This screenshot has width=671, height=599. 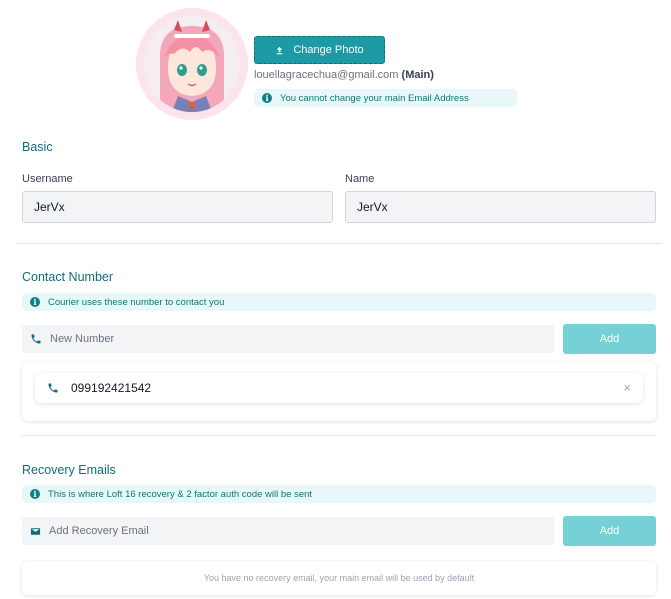 What do you see at coordinates (68, 277) in the screenshot?
I see `contact-section-title: Contact Number` at bounding box center [68, 277].